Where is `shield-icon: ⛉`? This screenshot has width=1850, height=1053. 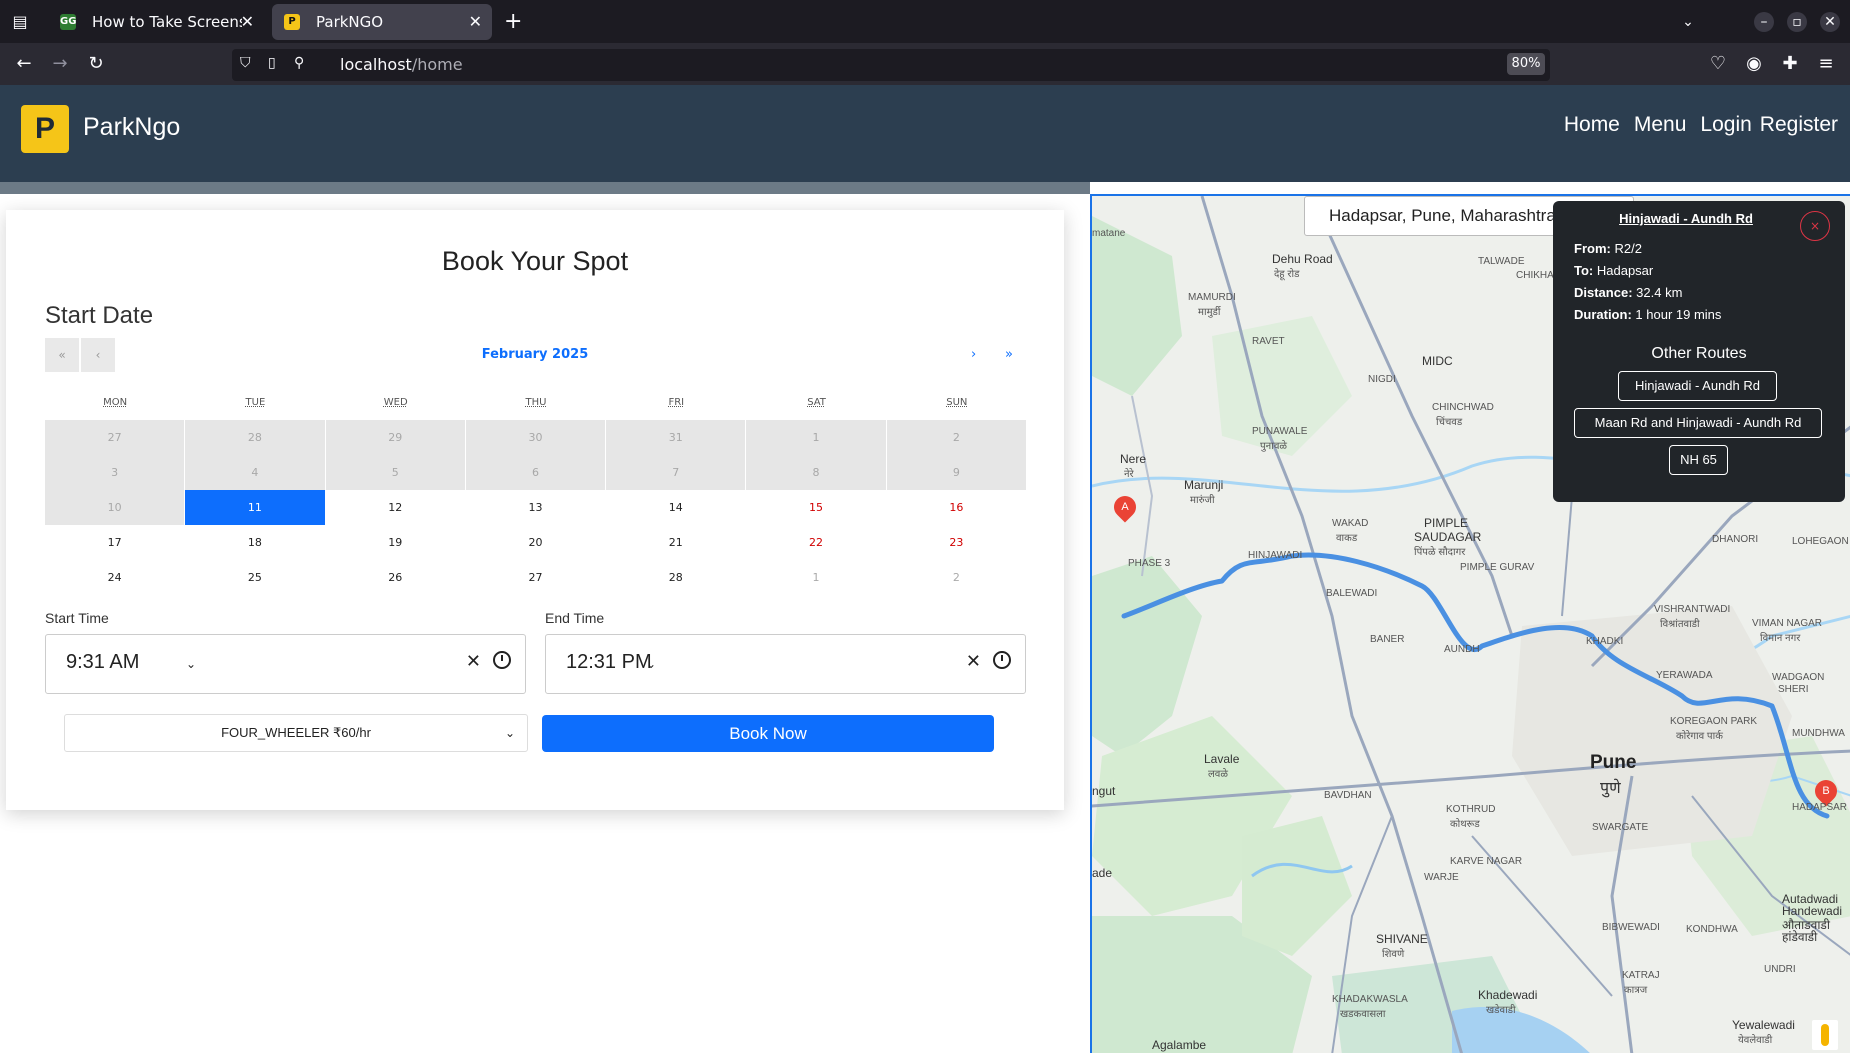
shield-icon: ⛉ is located at coordinates (245, 63).